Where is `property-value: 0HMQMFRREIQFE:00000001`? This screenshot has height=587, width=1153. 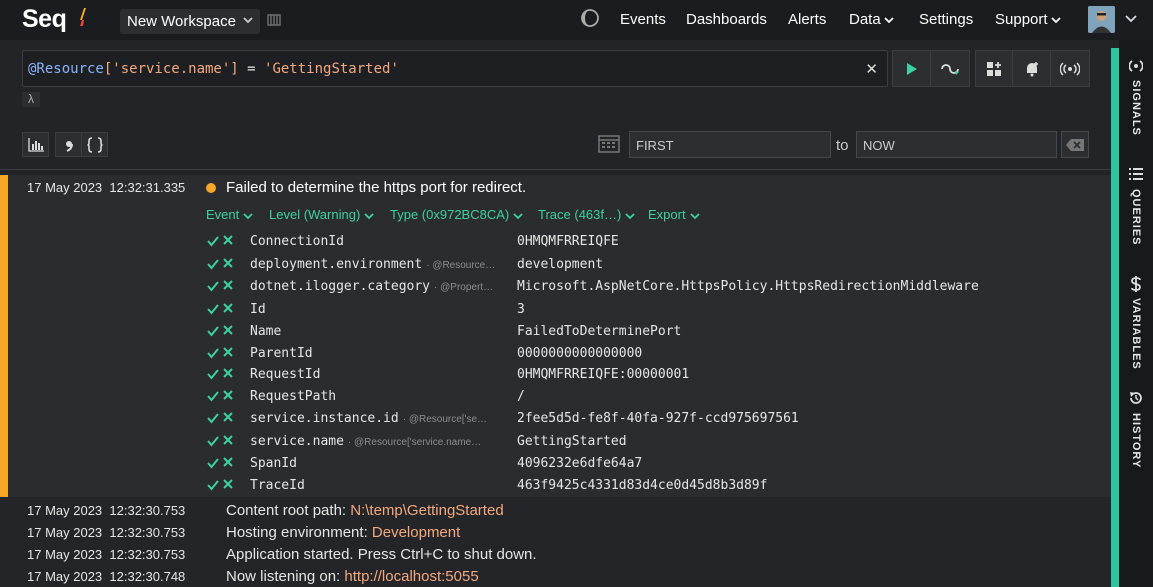
property-value: 0HMQMFRREIQFE:00000001 is located at coordinates (603, 374).